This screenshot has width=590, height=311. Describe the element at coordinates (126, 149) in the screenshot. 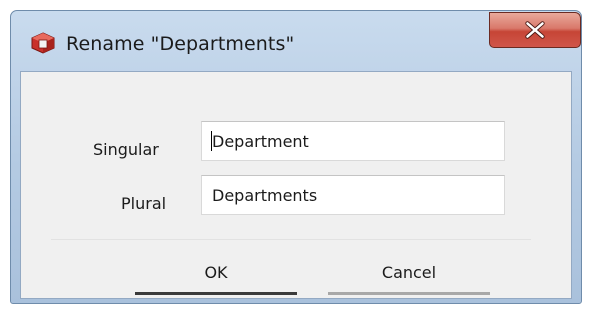

I see `singular-label: Singular` at that location.